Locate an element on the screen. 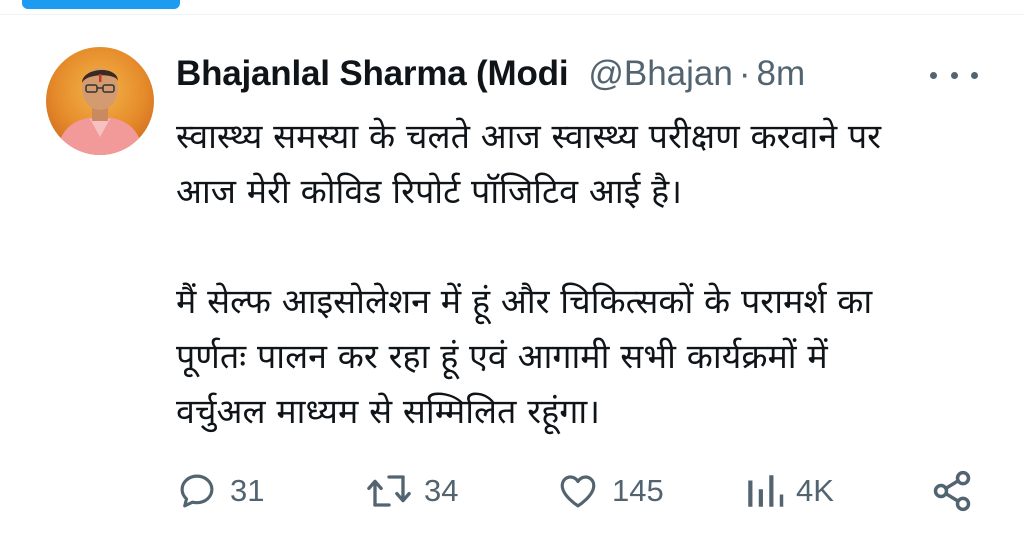 This screenshot has height=547, width=1024. divider is located at coordinates (512, 14).